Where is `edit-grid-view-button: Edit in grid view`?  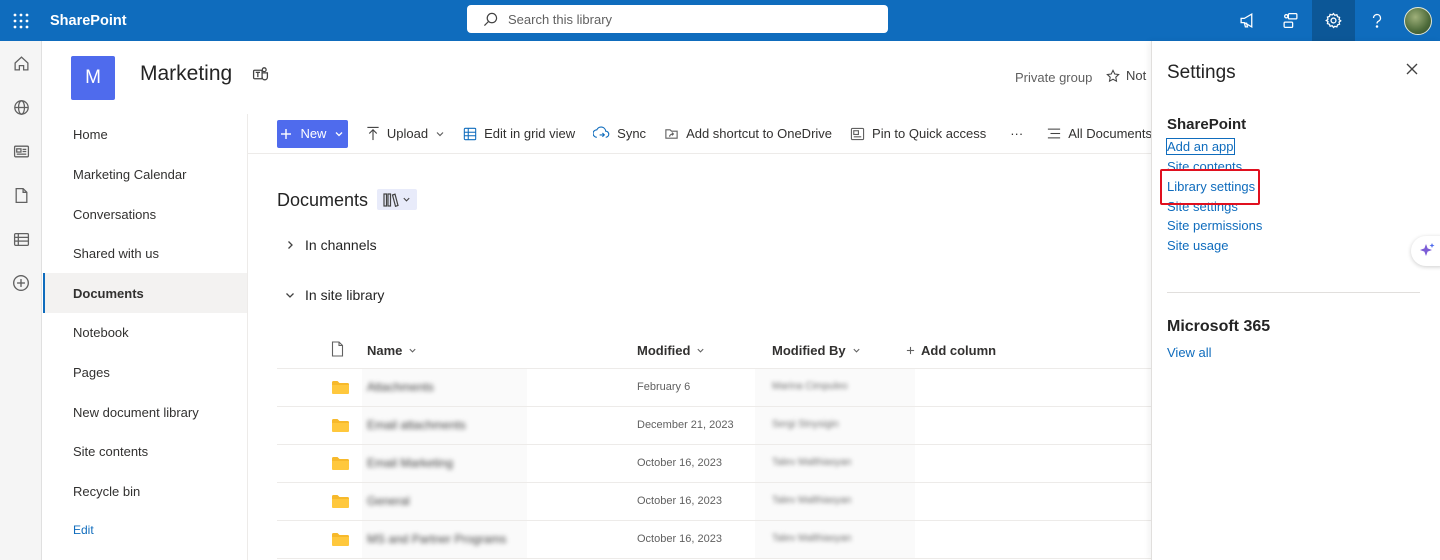 edit-grid-view-button: Edit in grid view is located at coordinates (519, 133).